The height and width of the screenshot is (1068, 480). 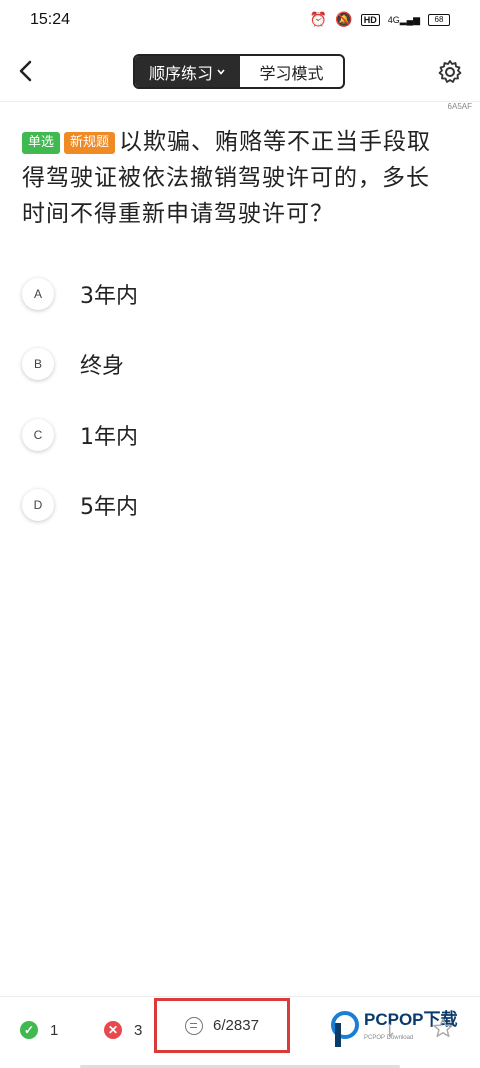 What do you see at coordinates (109, 437) in the screenshot?
I see `option-c-text: 1年内` at bounding box center [109, 437].